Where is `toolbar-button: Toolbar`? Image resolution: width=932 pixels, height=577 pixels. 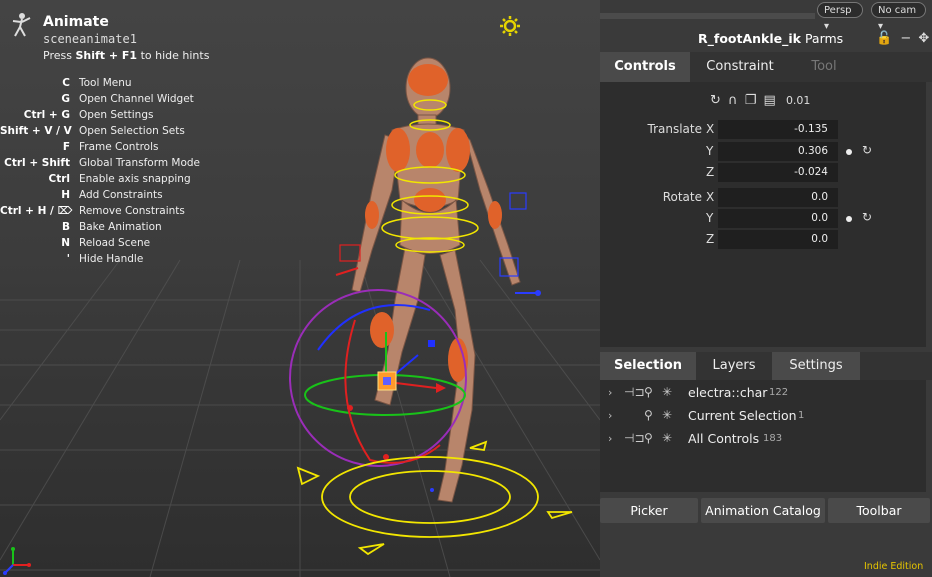 toolbar-button: Toolbar is located at coordinates (879, 510).